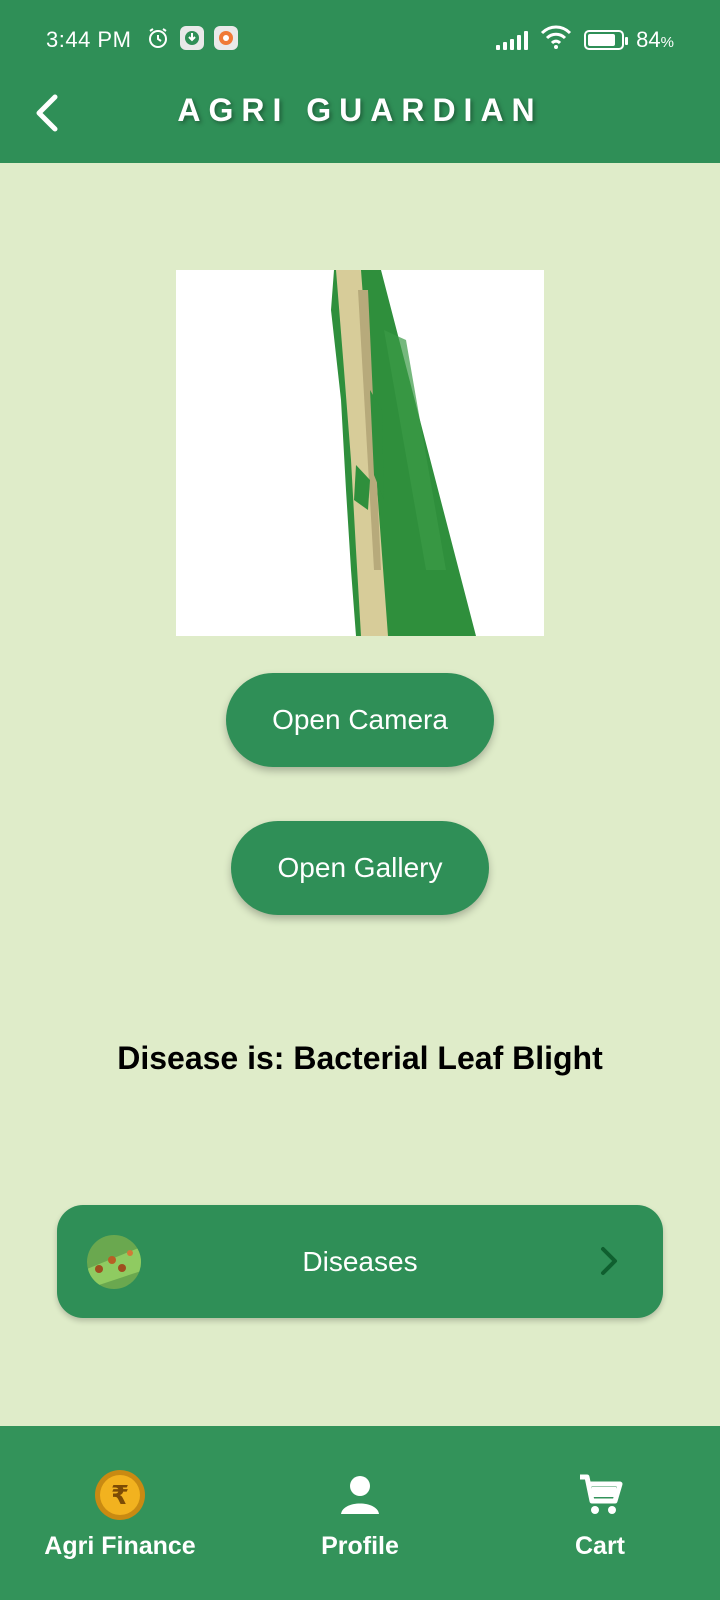 The width and height of the screenshot is (720, 1600). Describe the element at coordinates (403, 453) in the screenshot. I see `leaf-image` at that location.